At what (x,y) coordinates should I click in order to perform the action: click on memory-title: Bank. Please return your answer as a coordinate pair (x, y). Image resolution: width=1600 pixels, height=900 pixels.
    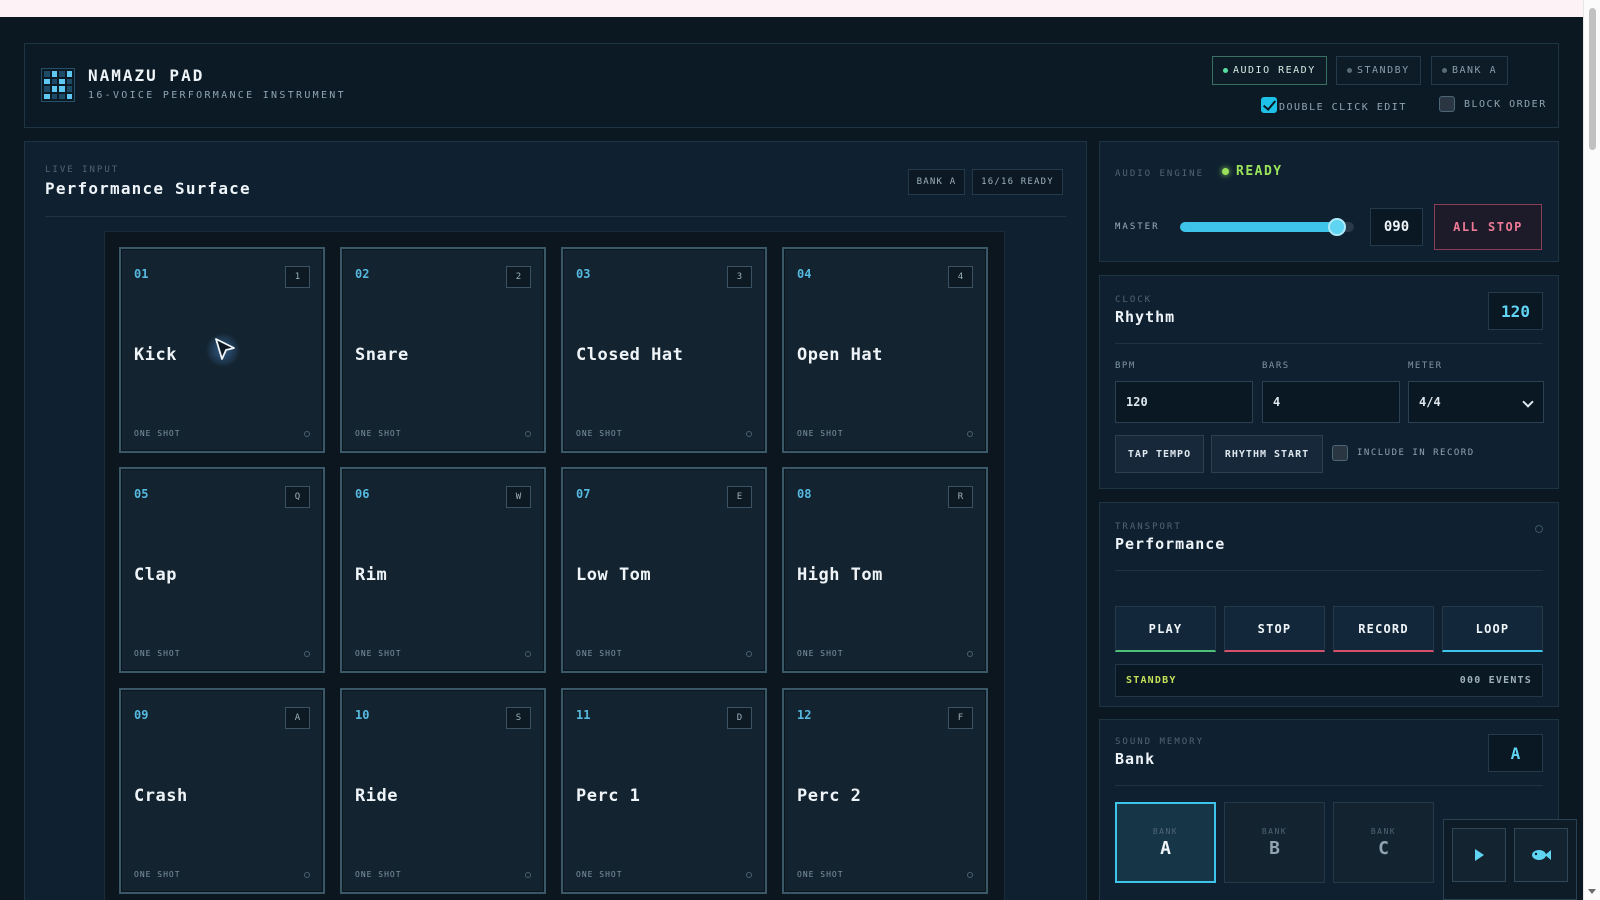
    Looking at the image, I should click on (1135, 759).